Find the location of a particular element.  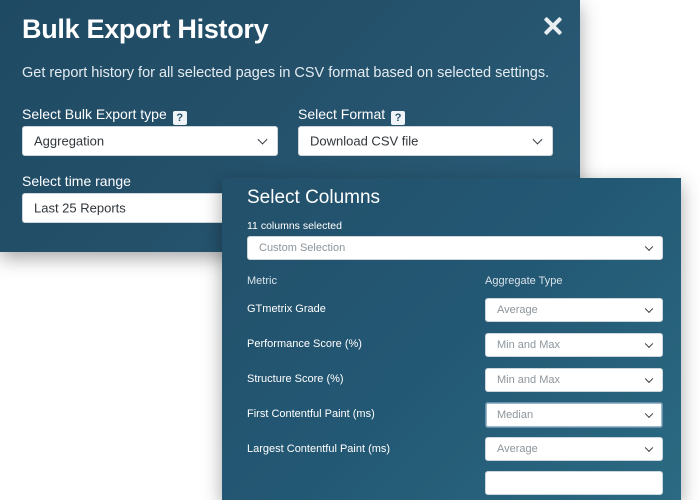

export-type-label: Select Bulk Export type? is located at coordinates (104, 115).